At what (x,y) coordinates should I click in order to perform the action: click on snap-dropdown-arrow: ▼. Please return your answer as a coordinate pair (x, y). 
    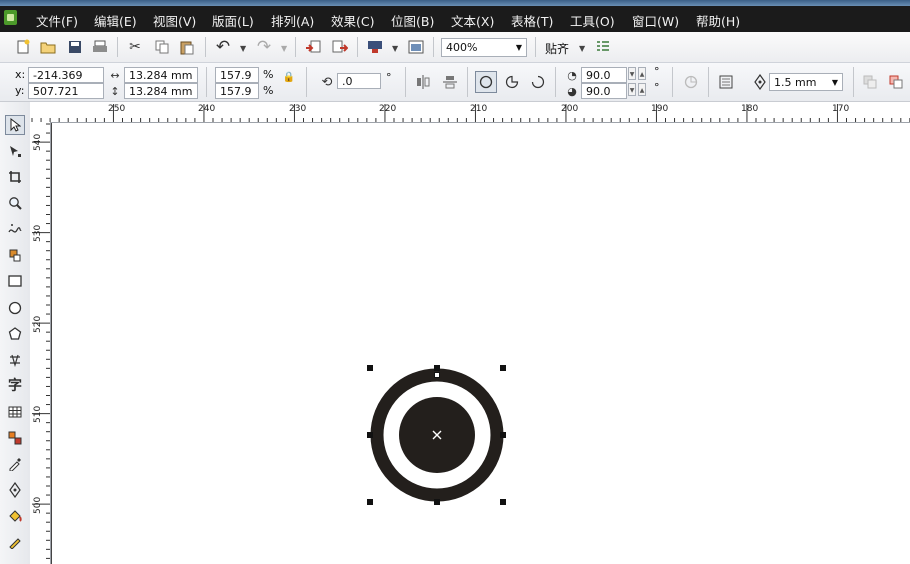
    Looking at the image, I should click on (582, 48).